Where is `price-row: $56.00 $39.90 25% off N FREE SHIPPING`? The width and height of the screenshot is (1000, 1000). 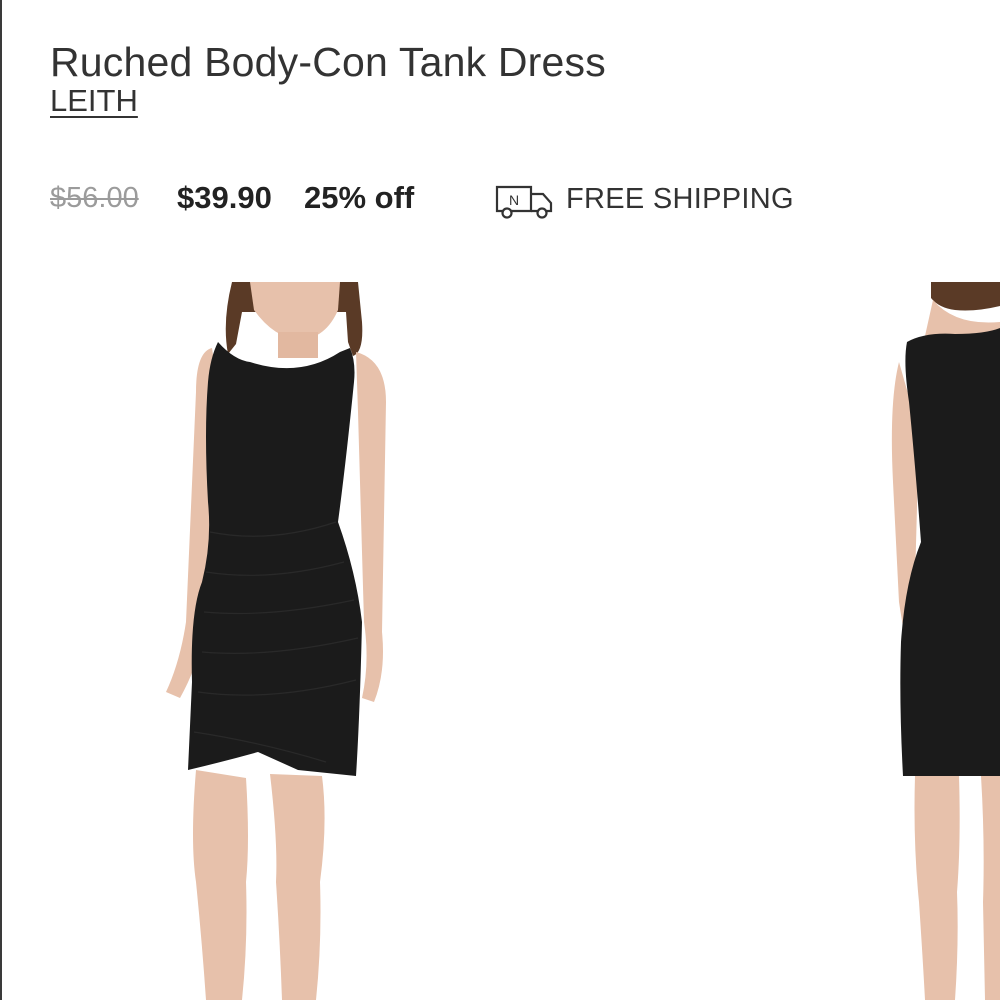
price-row: $56.00 $39.90 25% off N FREE SHIPPING is located at coordinates (500, 201).